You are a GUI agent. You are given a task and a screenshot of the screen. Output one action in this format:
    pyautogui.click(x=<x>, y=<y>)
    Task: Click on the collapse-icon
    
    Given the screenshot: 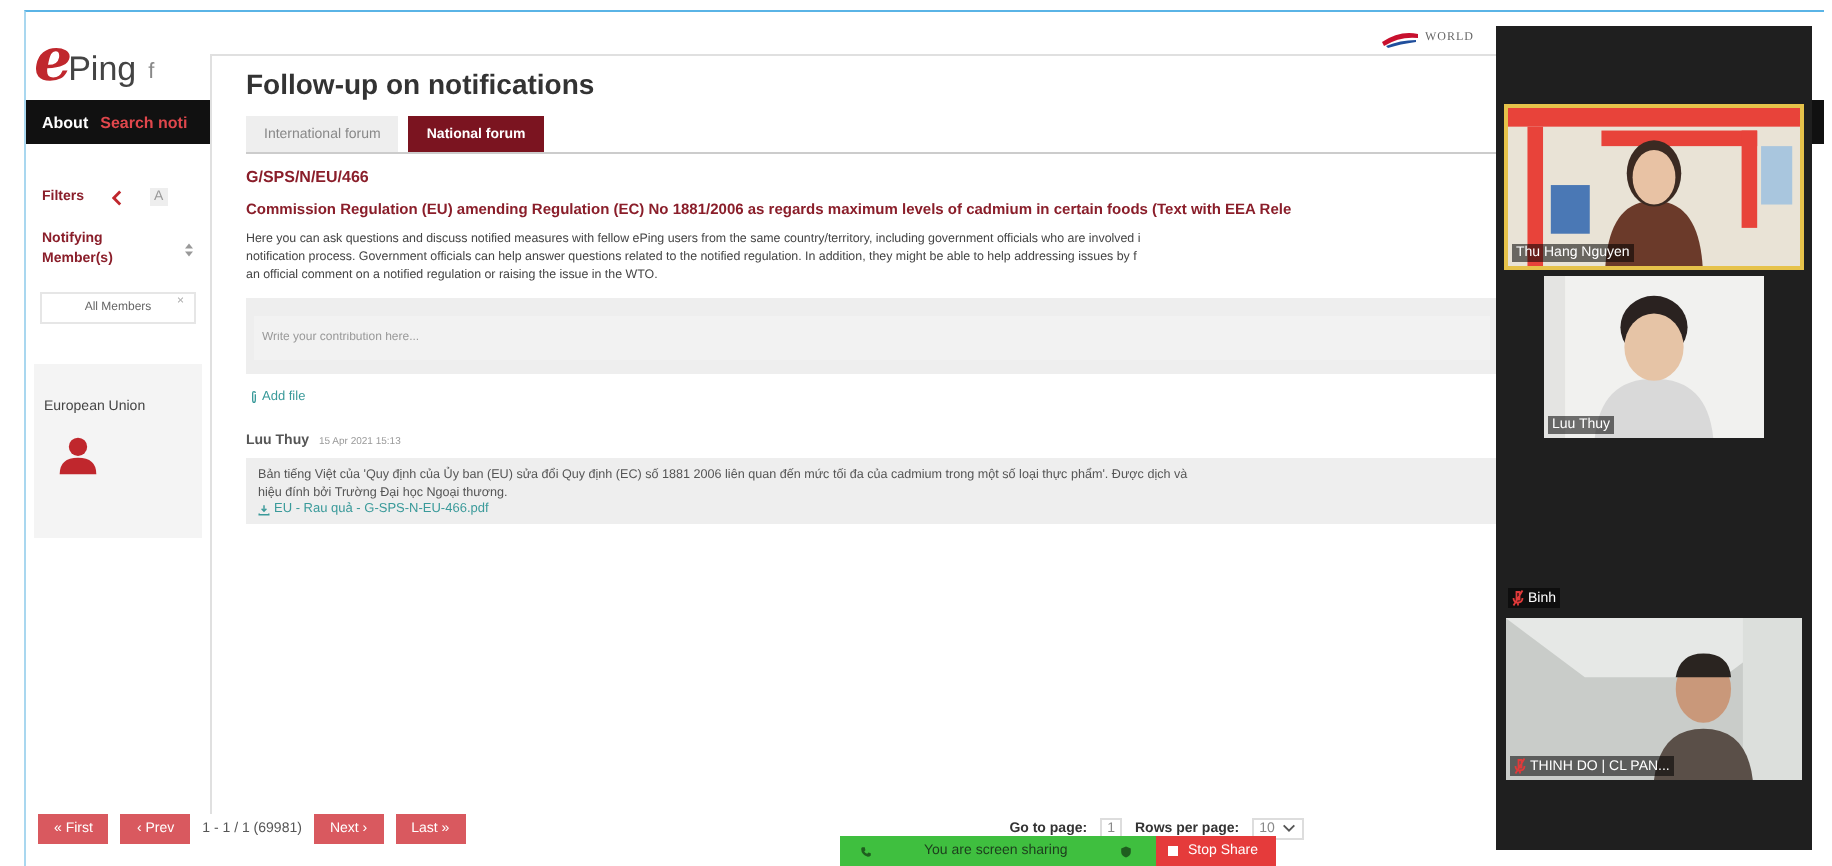 What is the action you would take?
    pyautogui.click(x=117, y=197)
    